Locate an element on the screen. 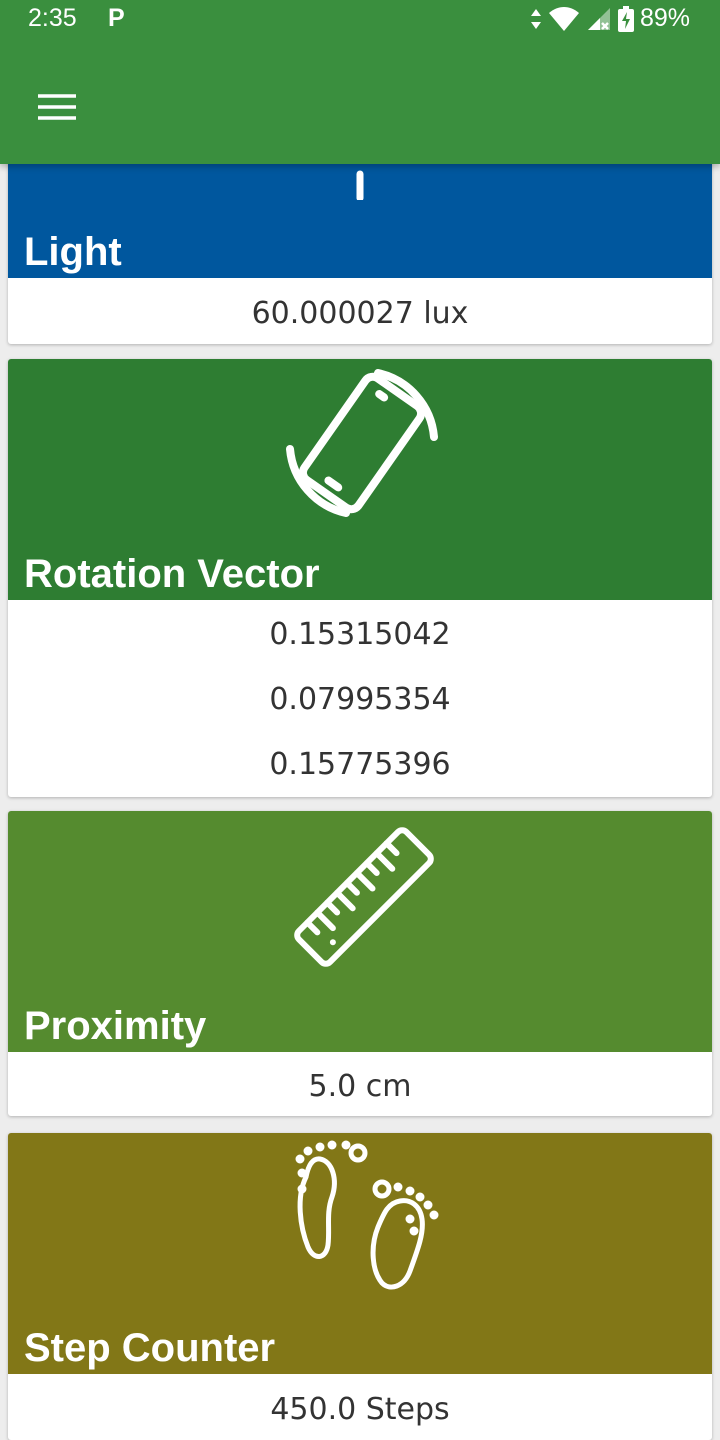  card-values: 5.0 cm is located at coordinates (360, 1084).